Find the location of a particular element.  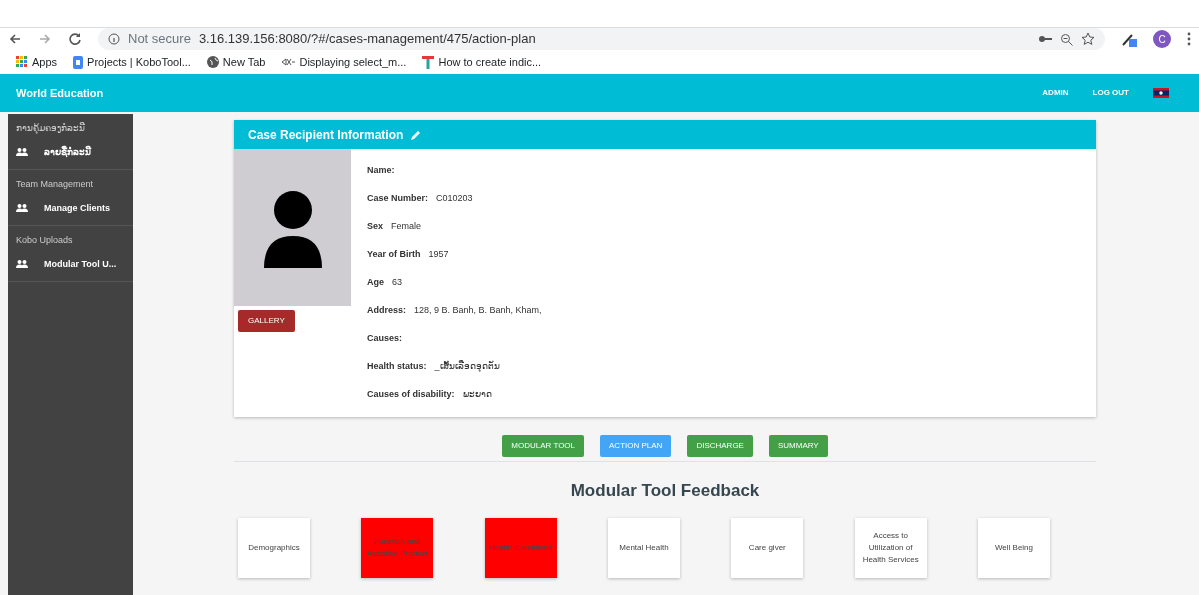

field-label: Health status: is located at coordinates (397, 367).